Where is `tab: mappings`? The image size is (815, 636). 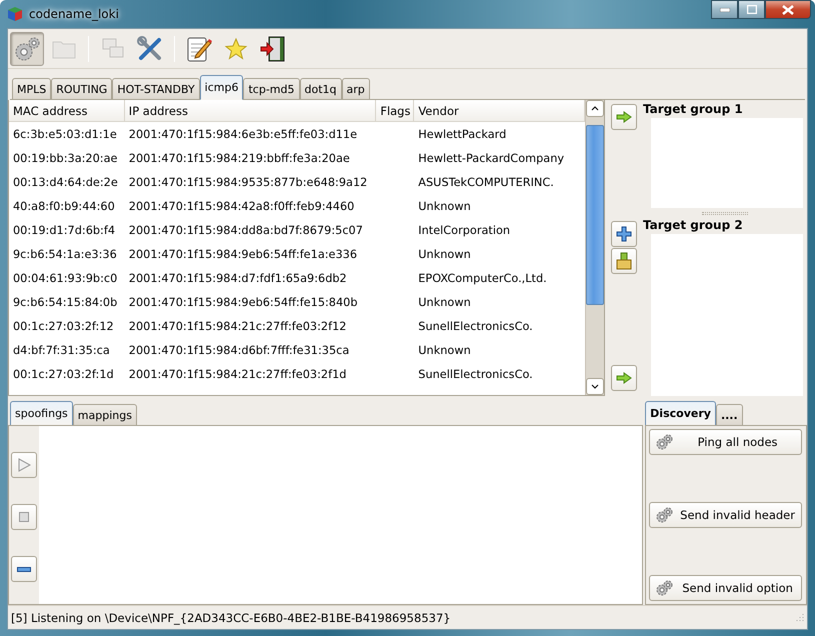
tab: mappings is located at coordinates (104, 415).